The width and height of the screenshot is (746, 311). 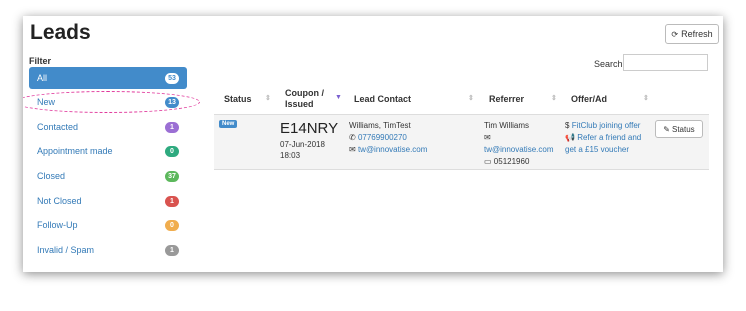 What do you see at coordinates (60, 32) in the screenshot?
I see `page-title: Leads` at bounding box center [60, 32].